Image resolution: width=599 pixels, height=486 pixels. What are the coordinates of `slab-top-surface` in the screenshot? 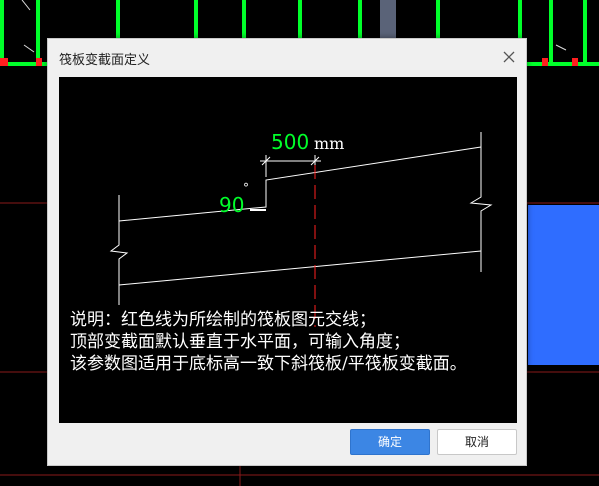 It's located at (300, 184).